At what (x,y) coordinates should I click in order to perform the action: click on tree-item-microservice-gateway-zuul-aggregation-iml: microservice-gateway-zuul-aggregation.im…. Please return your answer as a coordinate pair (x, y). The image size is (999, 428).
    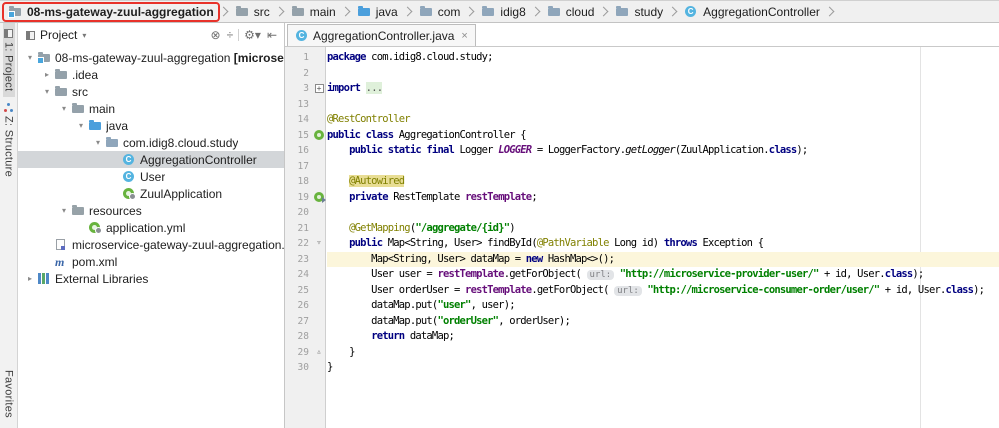
    Looking at the image, I should click on (151, 244).